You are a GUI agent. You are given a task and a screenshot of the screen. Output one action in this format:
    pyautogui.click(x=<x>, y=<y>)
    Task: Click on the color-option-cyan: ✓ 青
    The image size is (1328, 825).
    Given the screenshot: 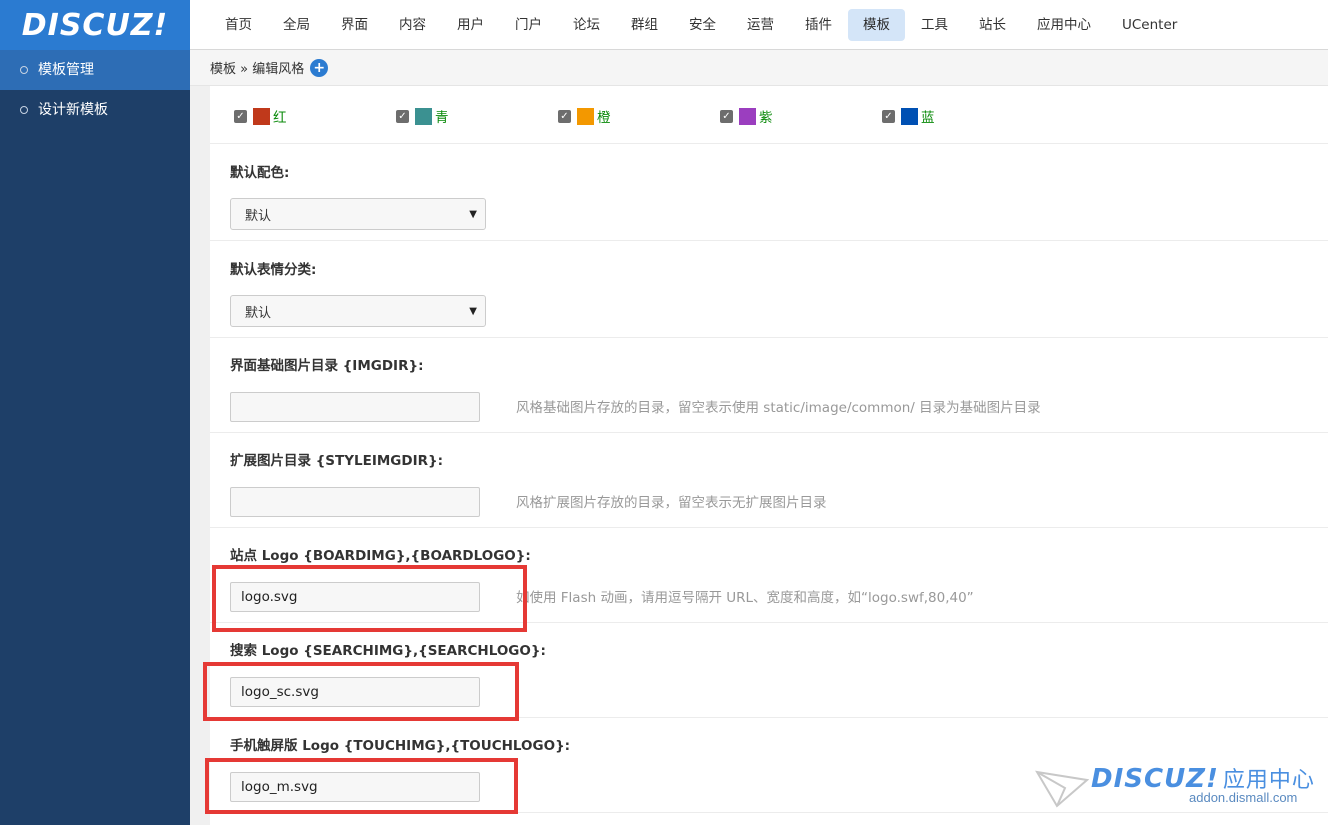 What is the action you would take?
    pyautogui.click(x=477, y=116)
    